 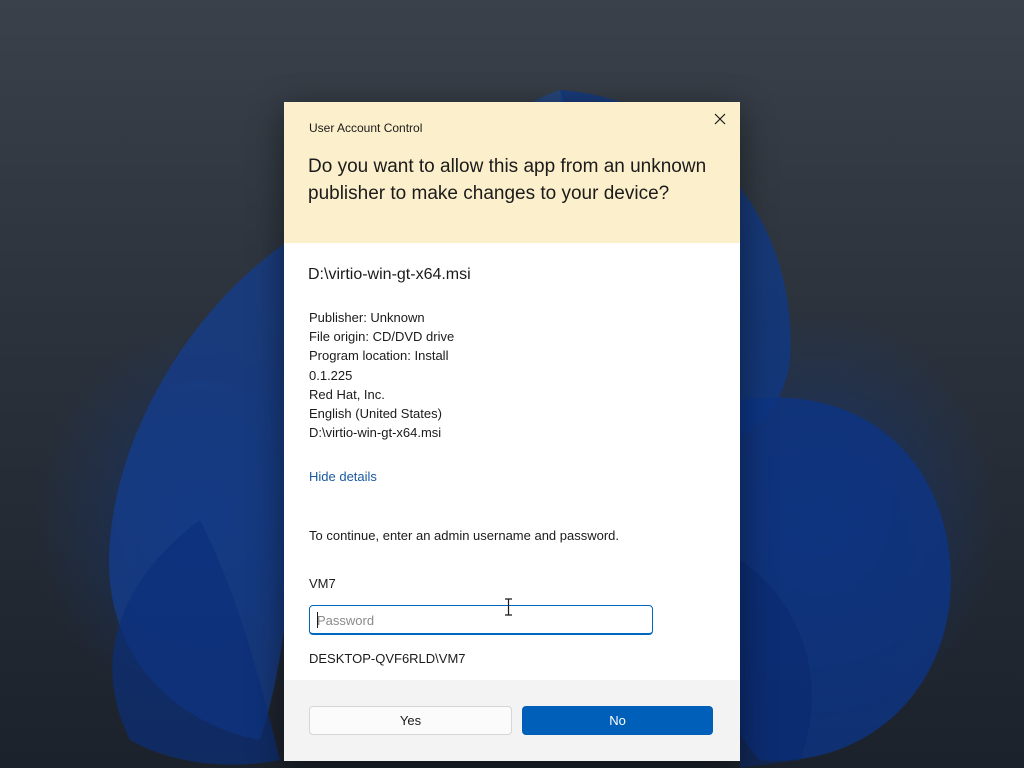 What do you see at coordinates (322, 583) in the screenshot?
I see `username-label: VM7` at bounding box center [322, 583].